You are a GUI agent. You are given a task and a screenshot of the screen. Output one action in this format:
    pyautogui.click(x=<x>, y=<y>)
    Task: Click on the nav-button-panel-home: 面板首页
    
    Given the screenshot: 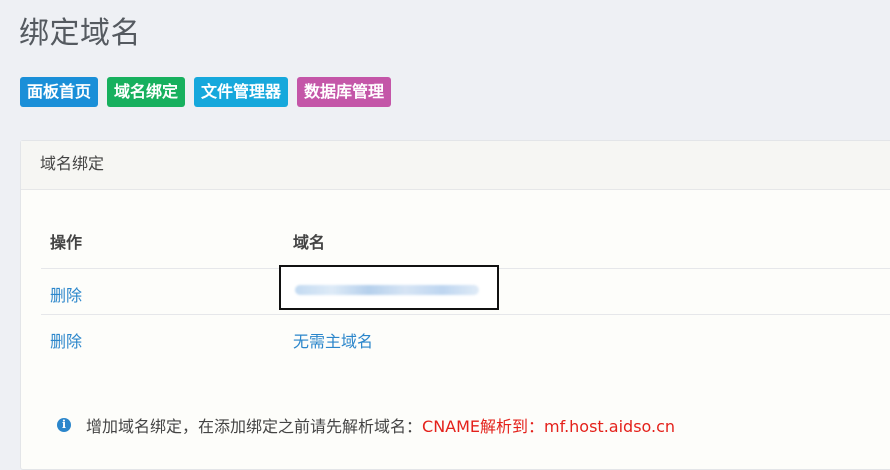 What is the action you would take?
    pyautogui.click(x=59, y=92)
    